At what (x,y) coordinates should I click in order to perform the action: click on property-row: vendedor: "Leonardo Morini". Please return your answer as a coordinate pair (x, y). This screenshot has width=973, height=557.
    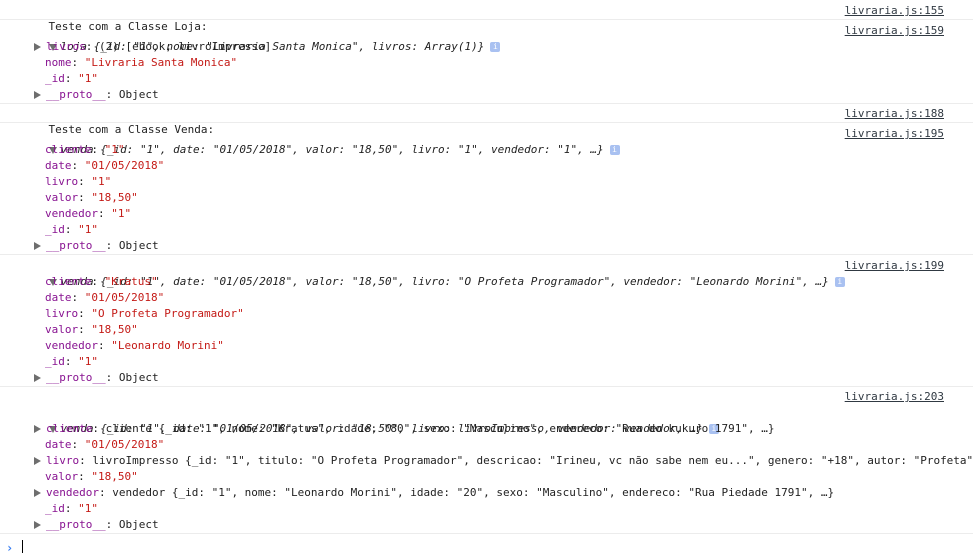
    Looking at the image, I should click on (134, 345).